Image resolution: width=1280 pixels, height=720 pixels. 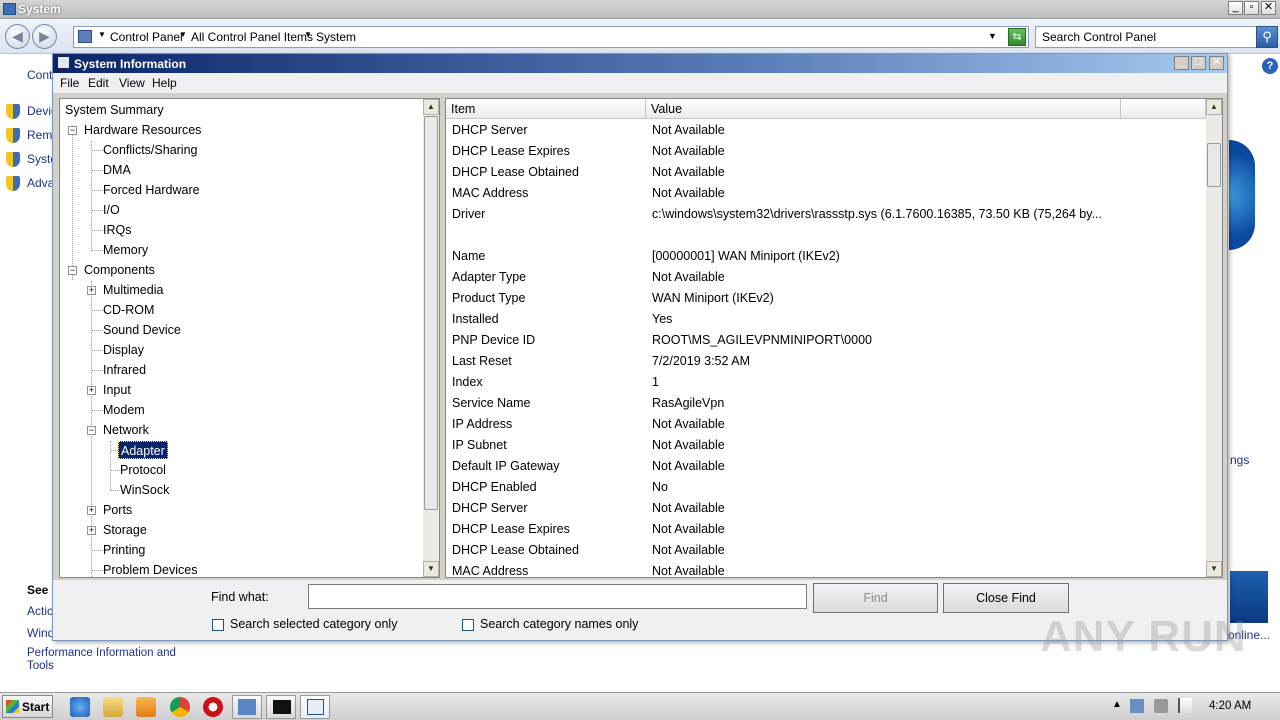 I want to click on expand-storage-icon: +, so click(x=91, y=530).